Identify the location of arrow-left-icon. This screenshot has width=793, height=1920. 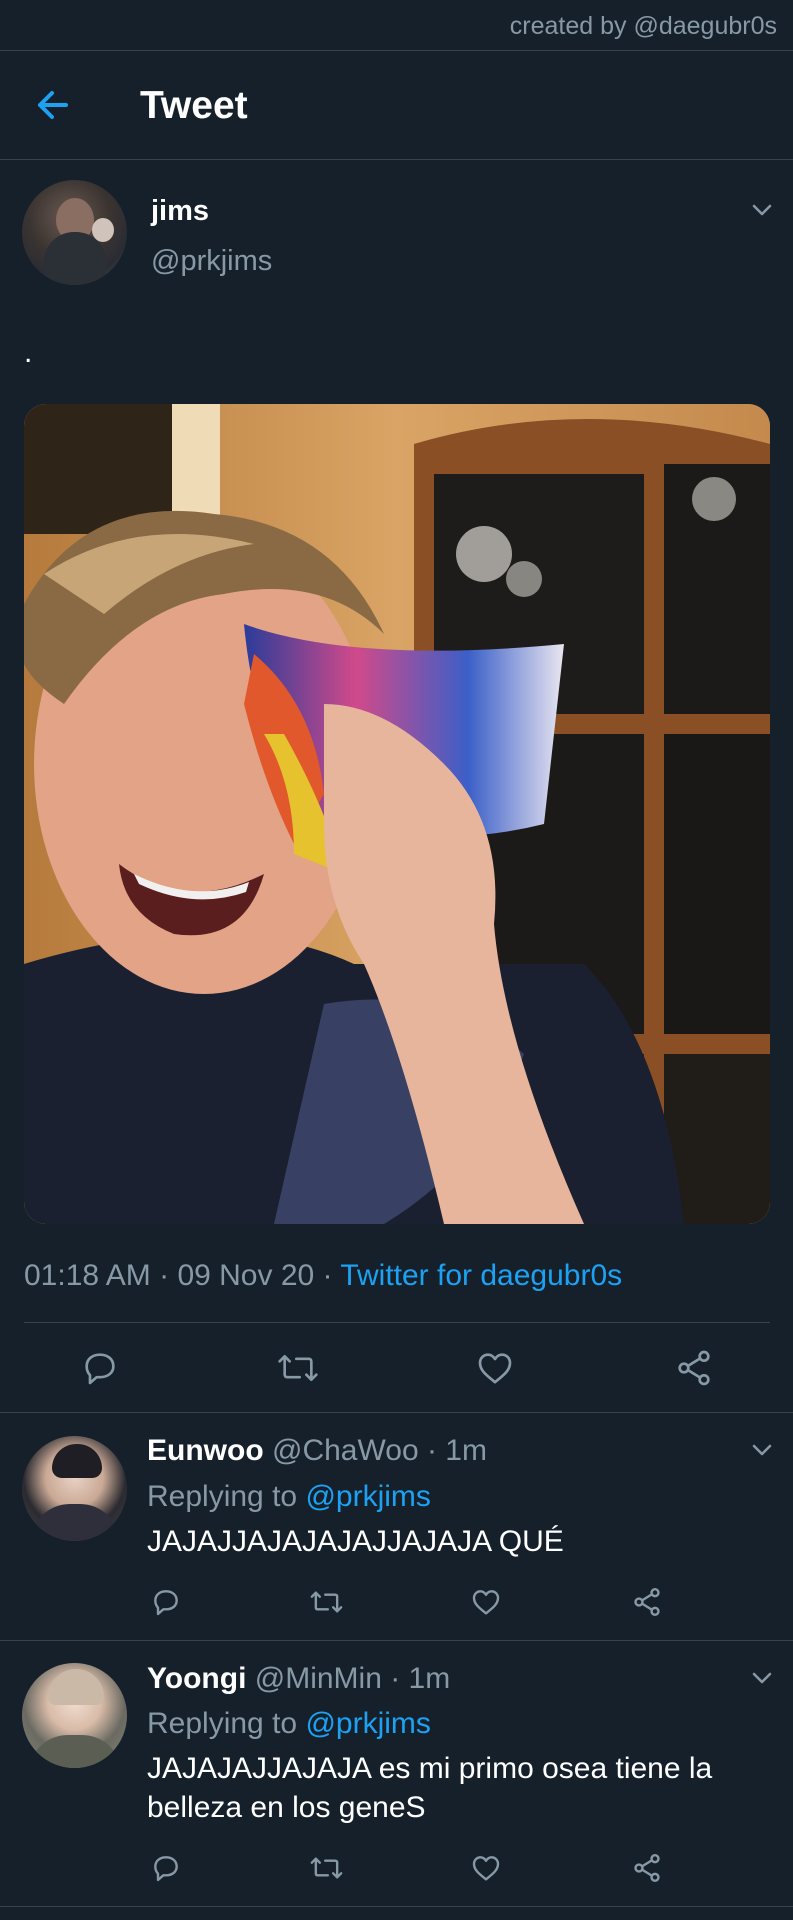
(53, 105).